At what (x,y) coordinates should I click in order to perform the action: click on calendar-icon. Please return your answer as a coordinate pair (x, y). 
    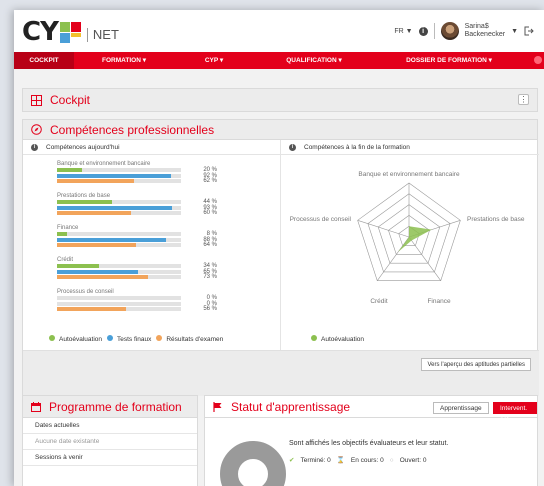
    Looking at the image, I should click on (36, 406).